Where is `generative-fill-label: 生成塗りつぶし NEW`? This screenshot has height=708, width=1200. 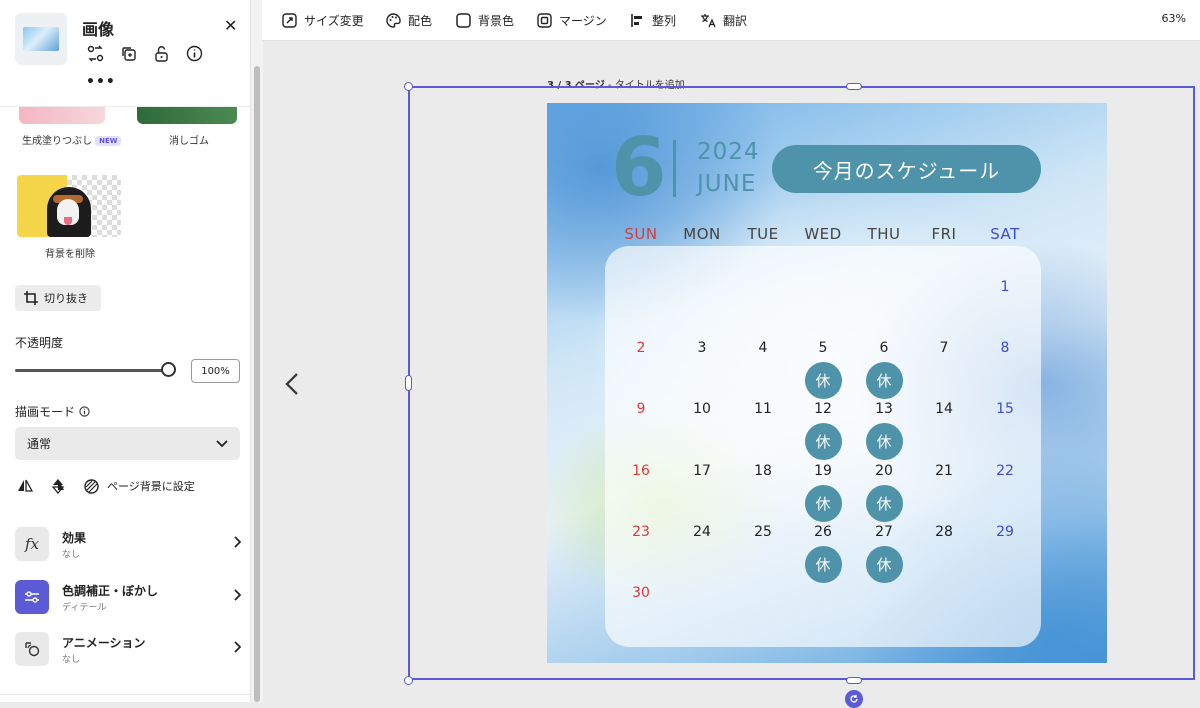 generative-fill-label: 生成塗りつぶし NEW is located at coordinates (72, 139).